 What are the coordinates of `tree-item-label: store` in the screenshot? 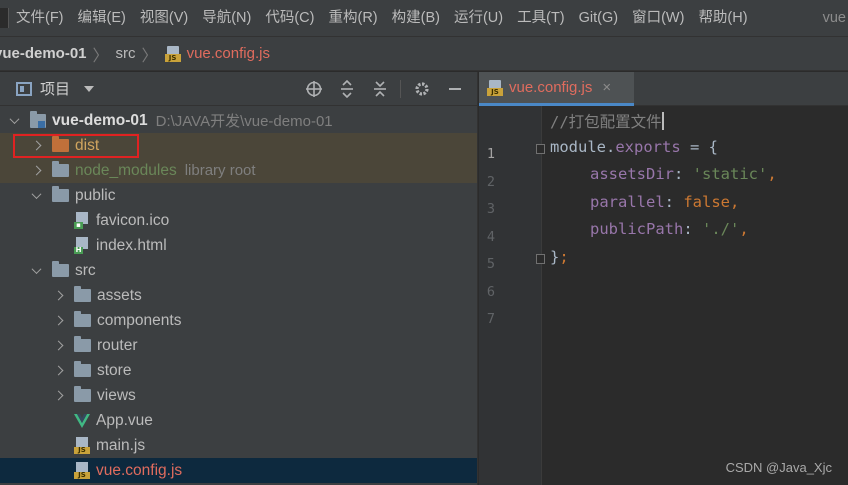 It's located at (114, 370).